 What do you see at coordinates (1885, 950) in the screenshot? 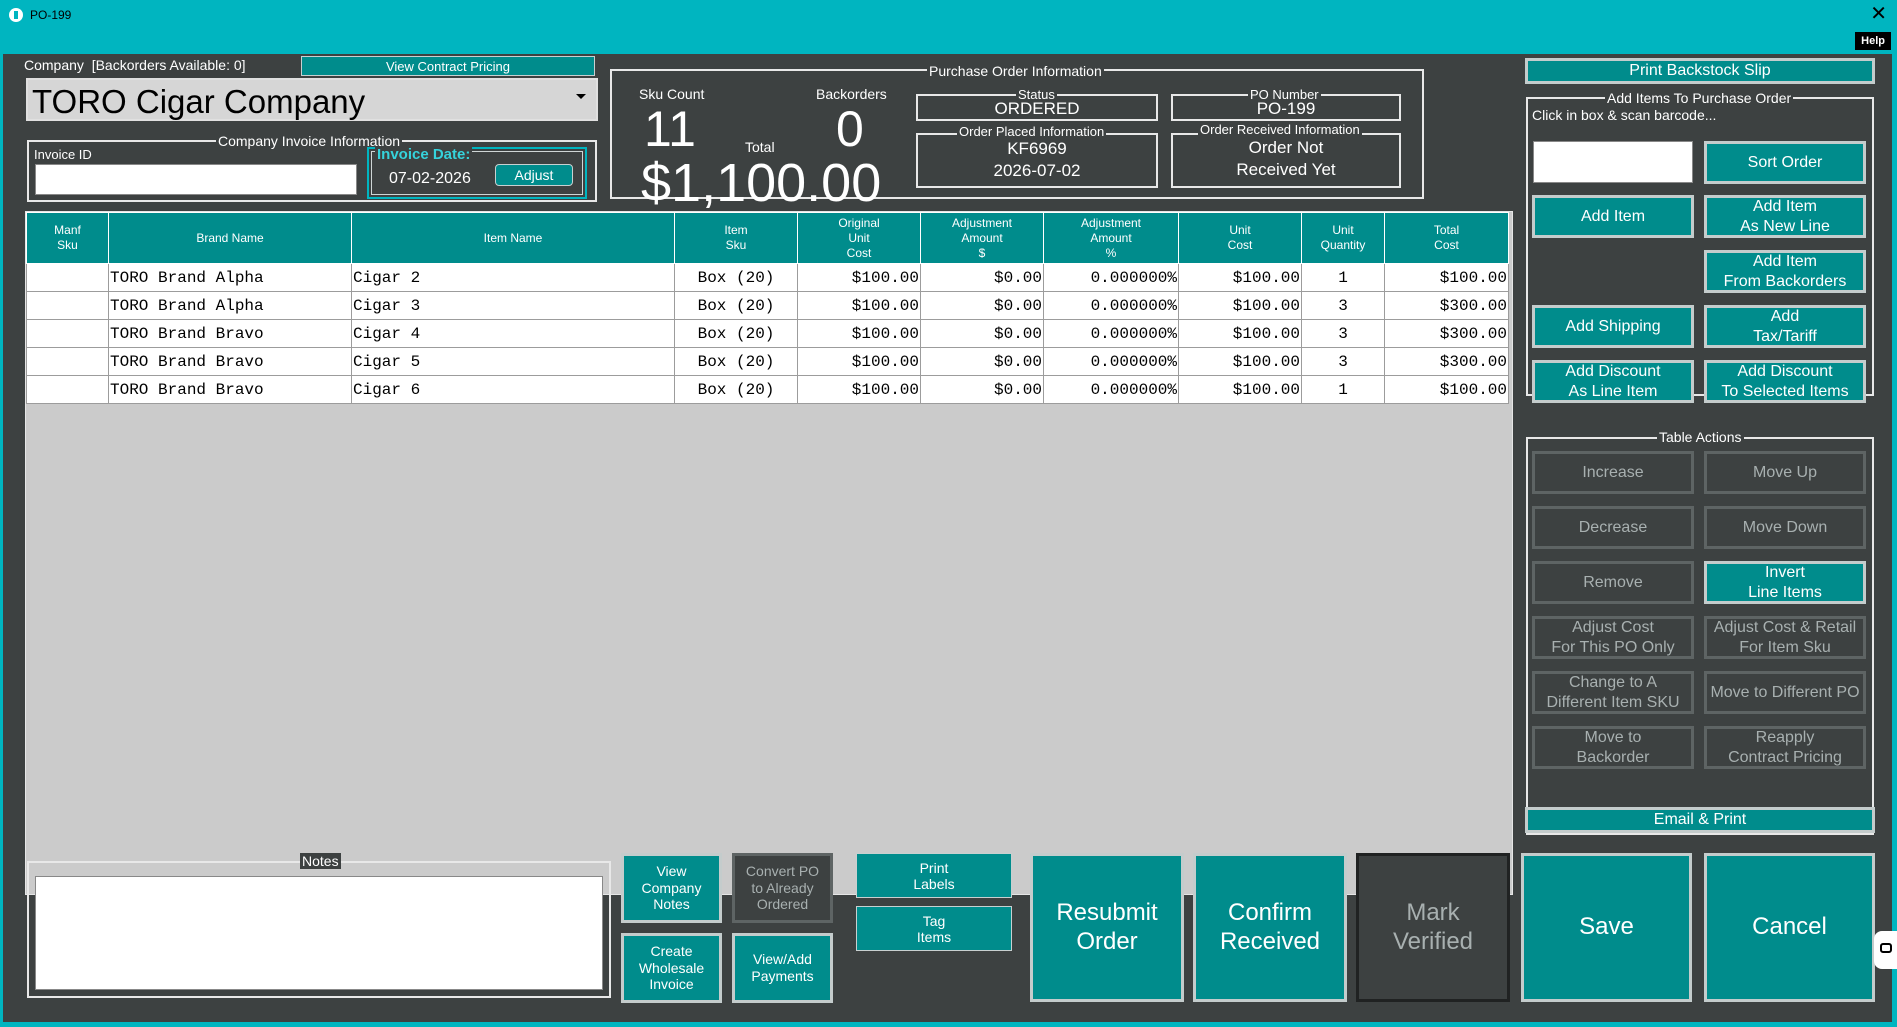
I see `side-tab-icon` at bounding box center [1885, 950].